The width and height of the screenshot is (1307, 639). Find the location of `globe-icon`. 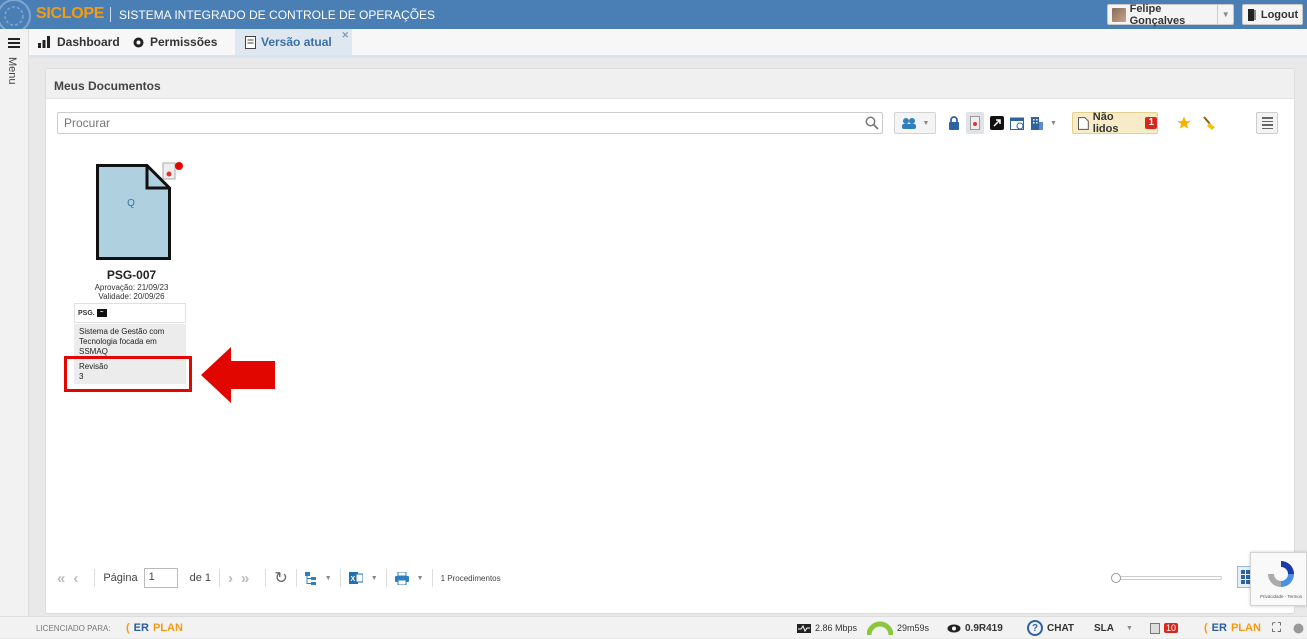

globe-icon is located at coordinates (1298, 628).